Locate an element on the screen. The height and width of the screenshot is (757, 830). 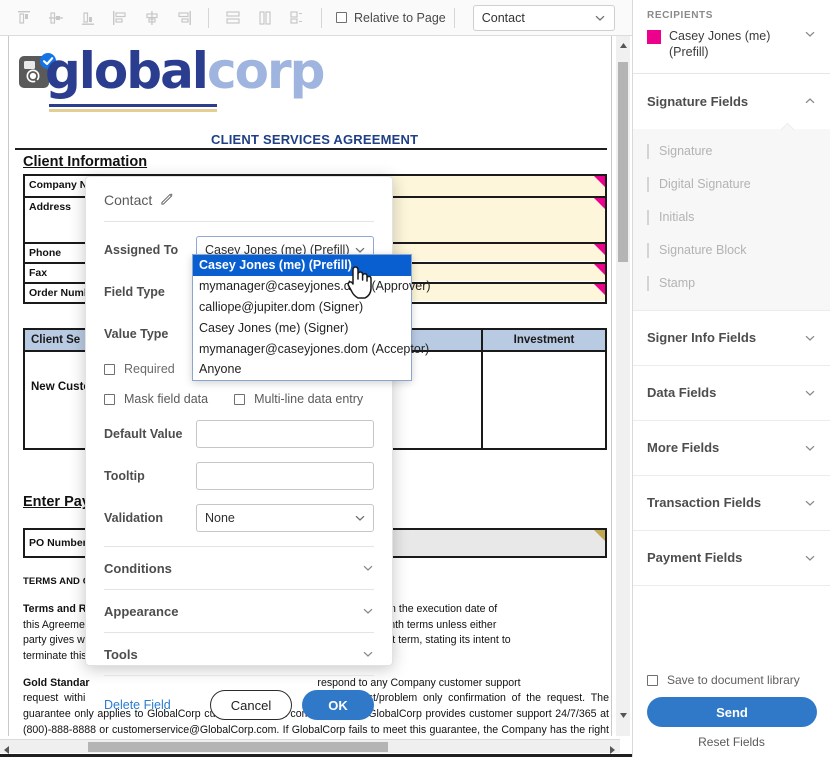
dropdown-option: Casey Jones (me) (Signer) is located at coordinates (302, 328).